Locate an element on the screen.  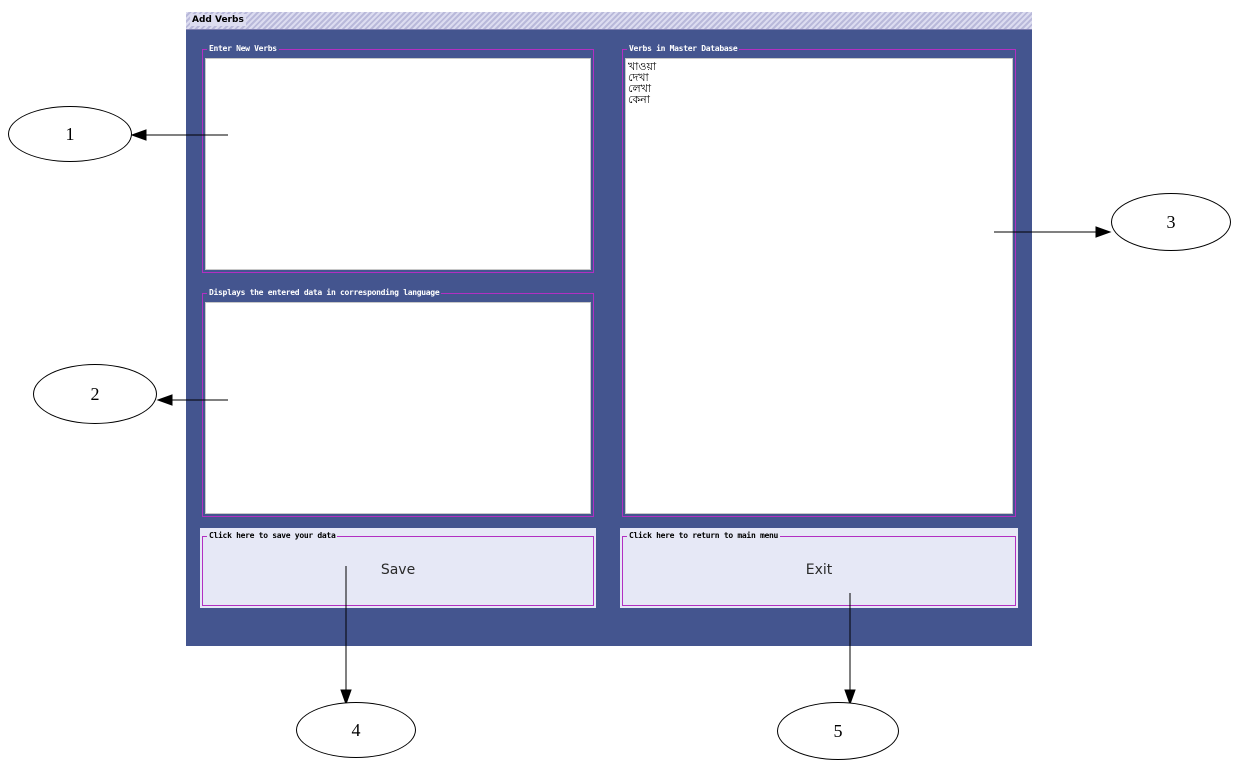
arrow-2-head is located at coordinates (164, 400).